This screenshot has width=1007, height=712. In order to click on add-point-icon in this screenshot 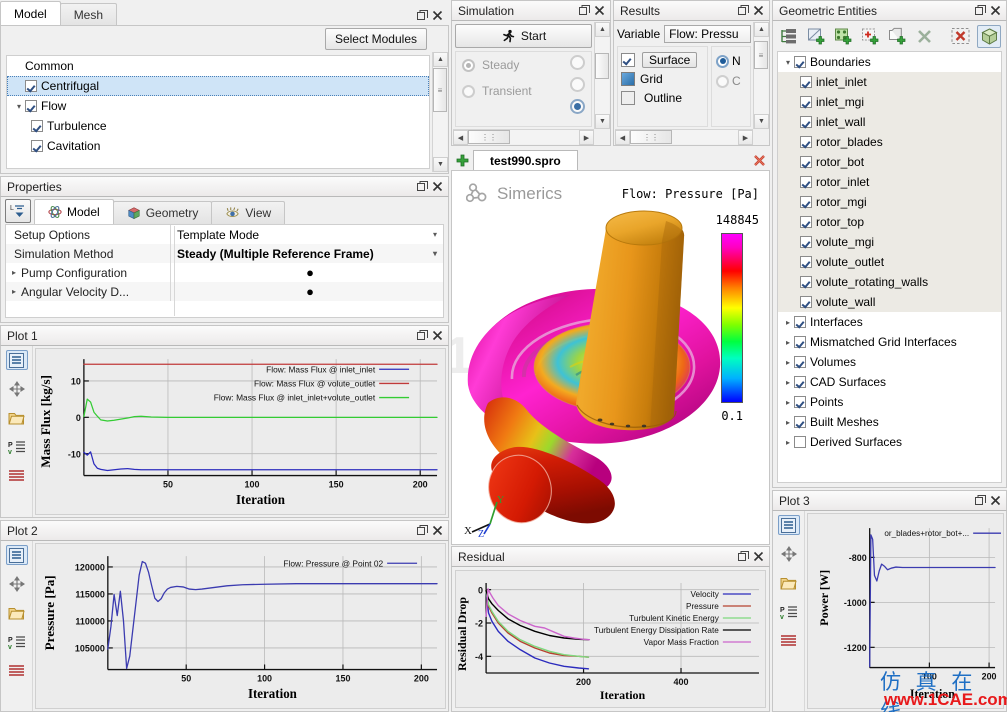, I will do `click(870, 36)`.